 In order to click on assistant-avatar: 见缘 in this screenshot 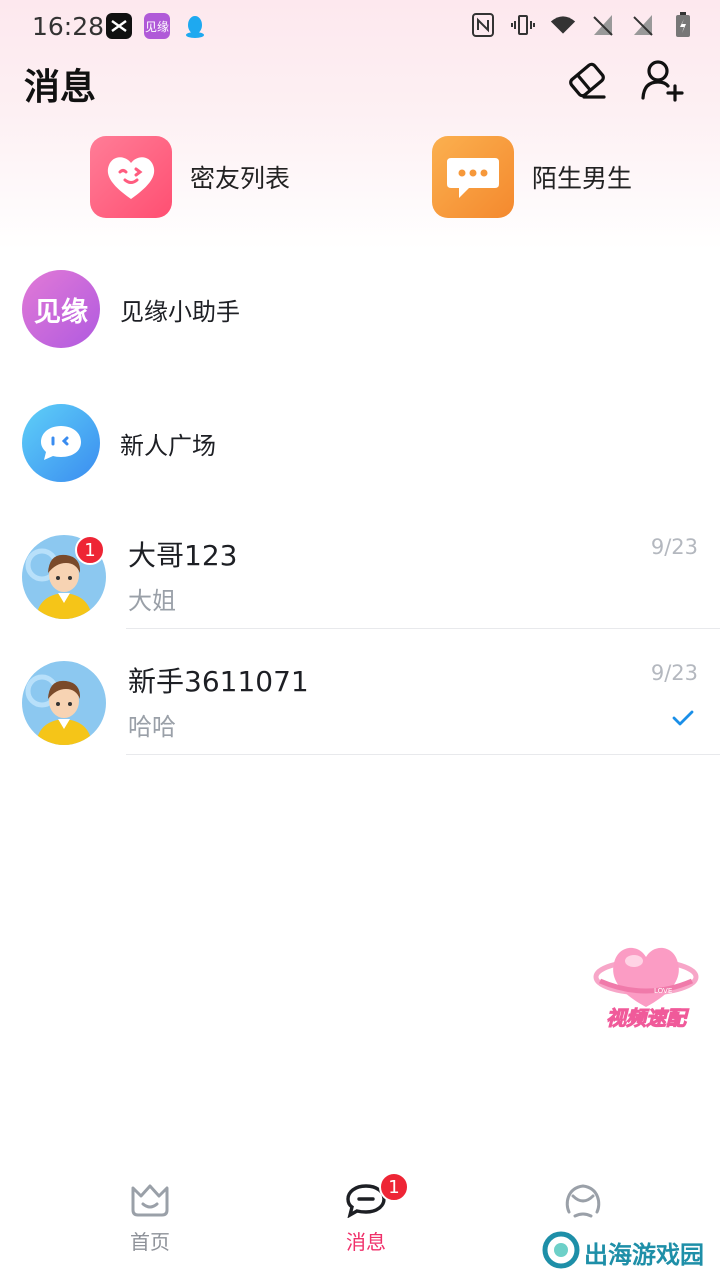, I will do `click(61, 309)`.